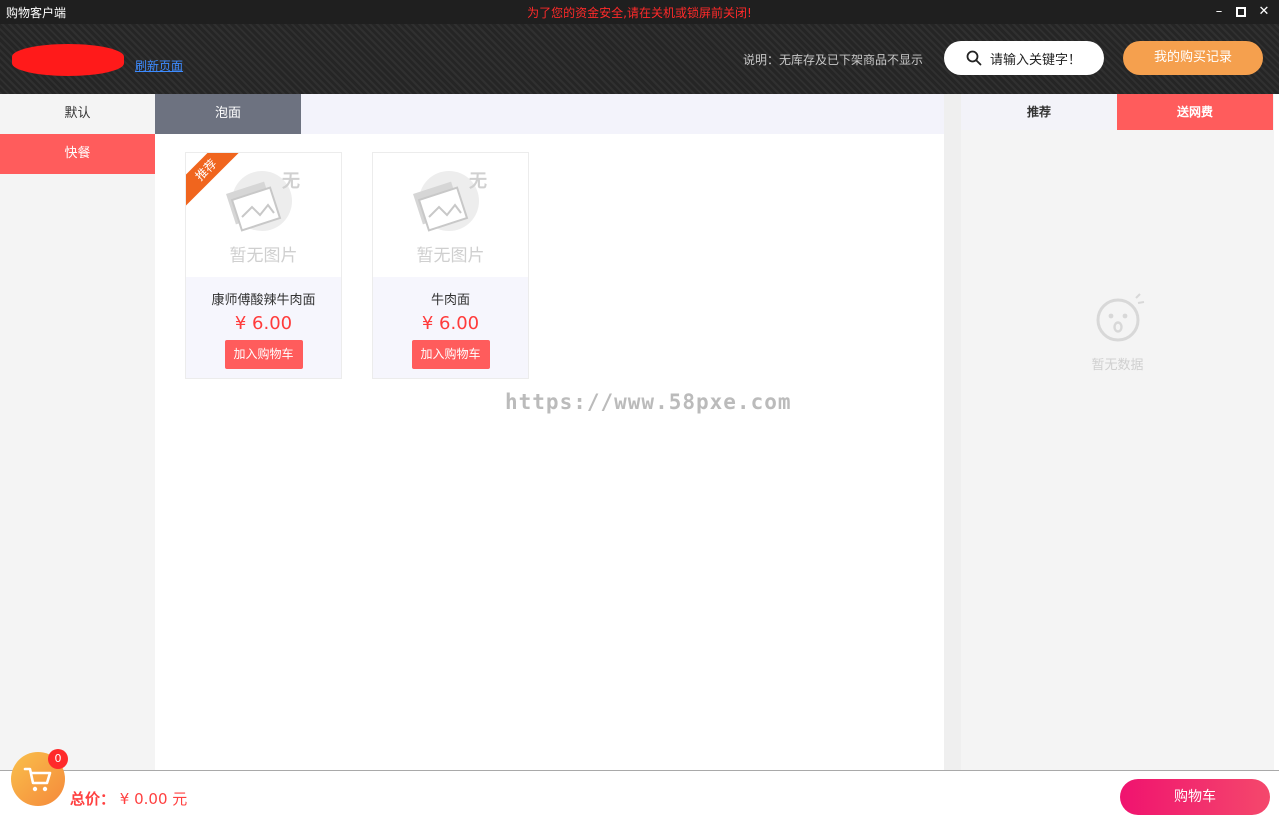 The height and width of the screenshot is (824, 1279). I want to click on maximize-icon, so click(1241, 12).